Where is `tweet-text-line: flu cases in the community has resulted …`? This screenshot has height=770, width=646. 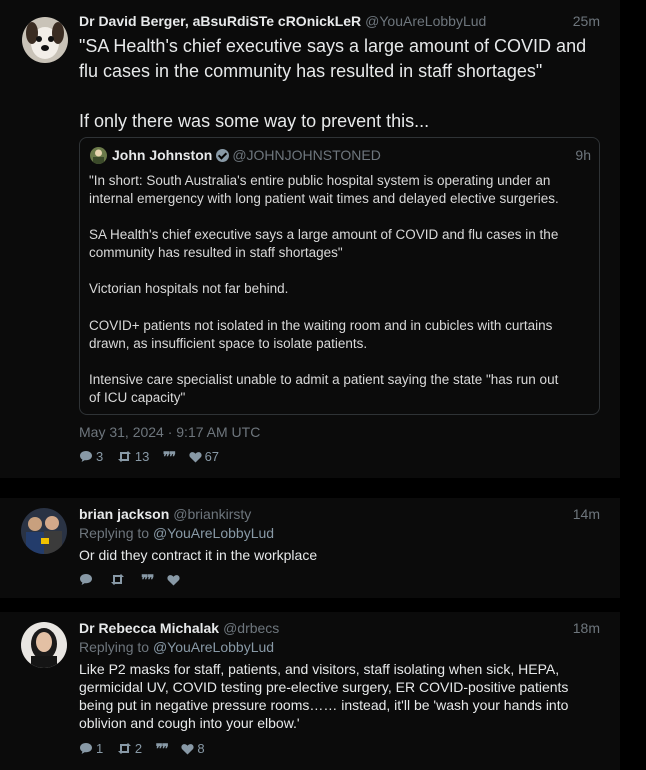
tweet-text-line: flu cases in the community has resulted … is located at coordinates (311, 71).